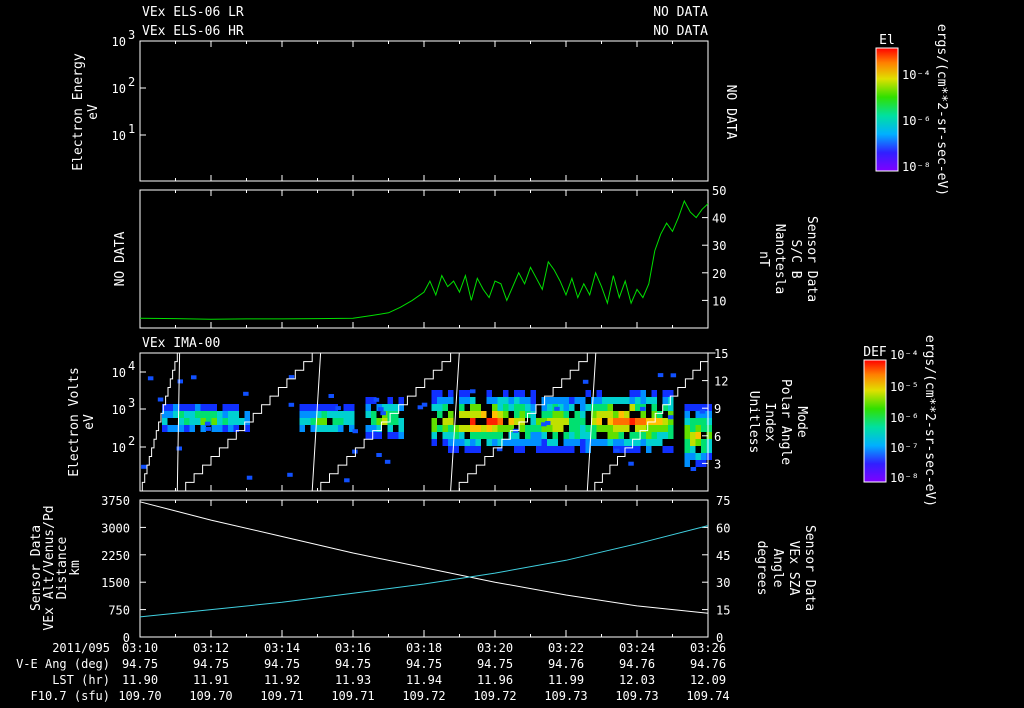 The width and height of the screenshot is (1024, 708). Describe the element at coordinates (875, 352) in the screenshot. I see `def-colorbar-title: DEF` at that location.